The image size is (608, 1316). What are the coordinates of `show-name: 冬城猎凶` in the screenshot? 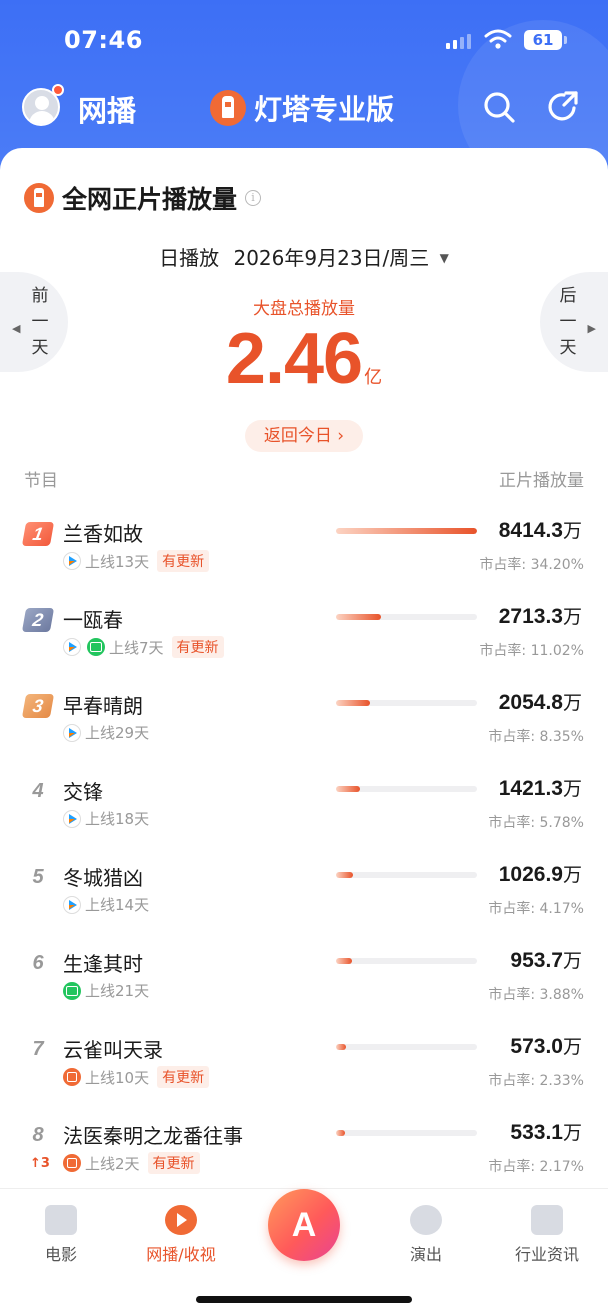 It's located at (103, 878).